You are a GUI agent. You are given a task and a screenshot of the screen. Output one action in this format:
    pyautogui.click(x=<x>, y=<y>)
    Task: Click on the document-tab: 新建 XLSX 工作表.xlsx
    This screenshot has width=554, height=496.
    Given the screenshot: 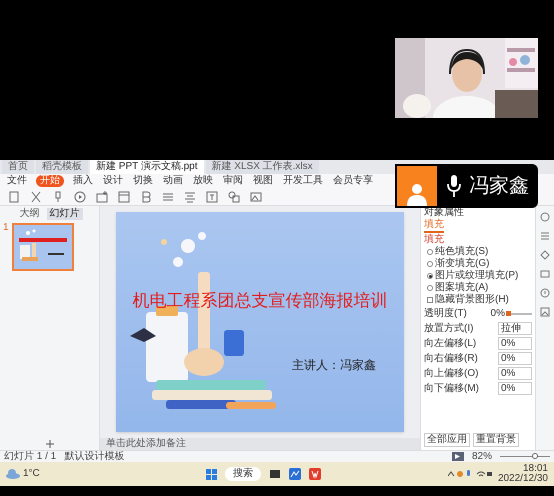 What is the action you would take?
    pyautogui.click(x=262, y=167)
    